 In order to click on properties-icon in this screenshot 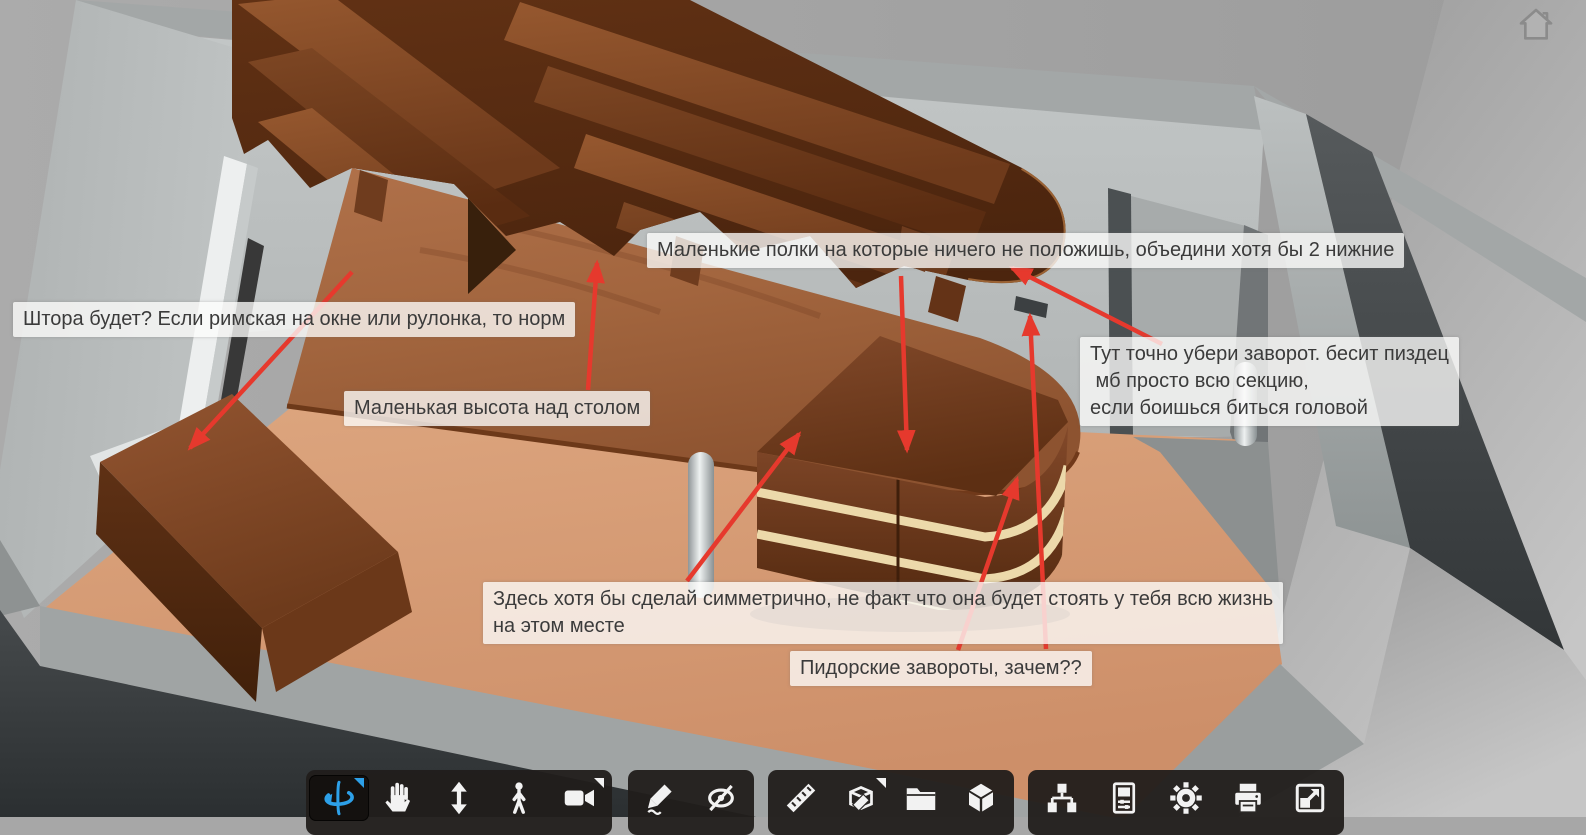, I will do `click(1124, 798)`.